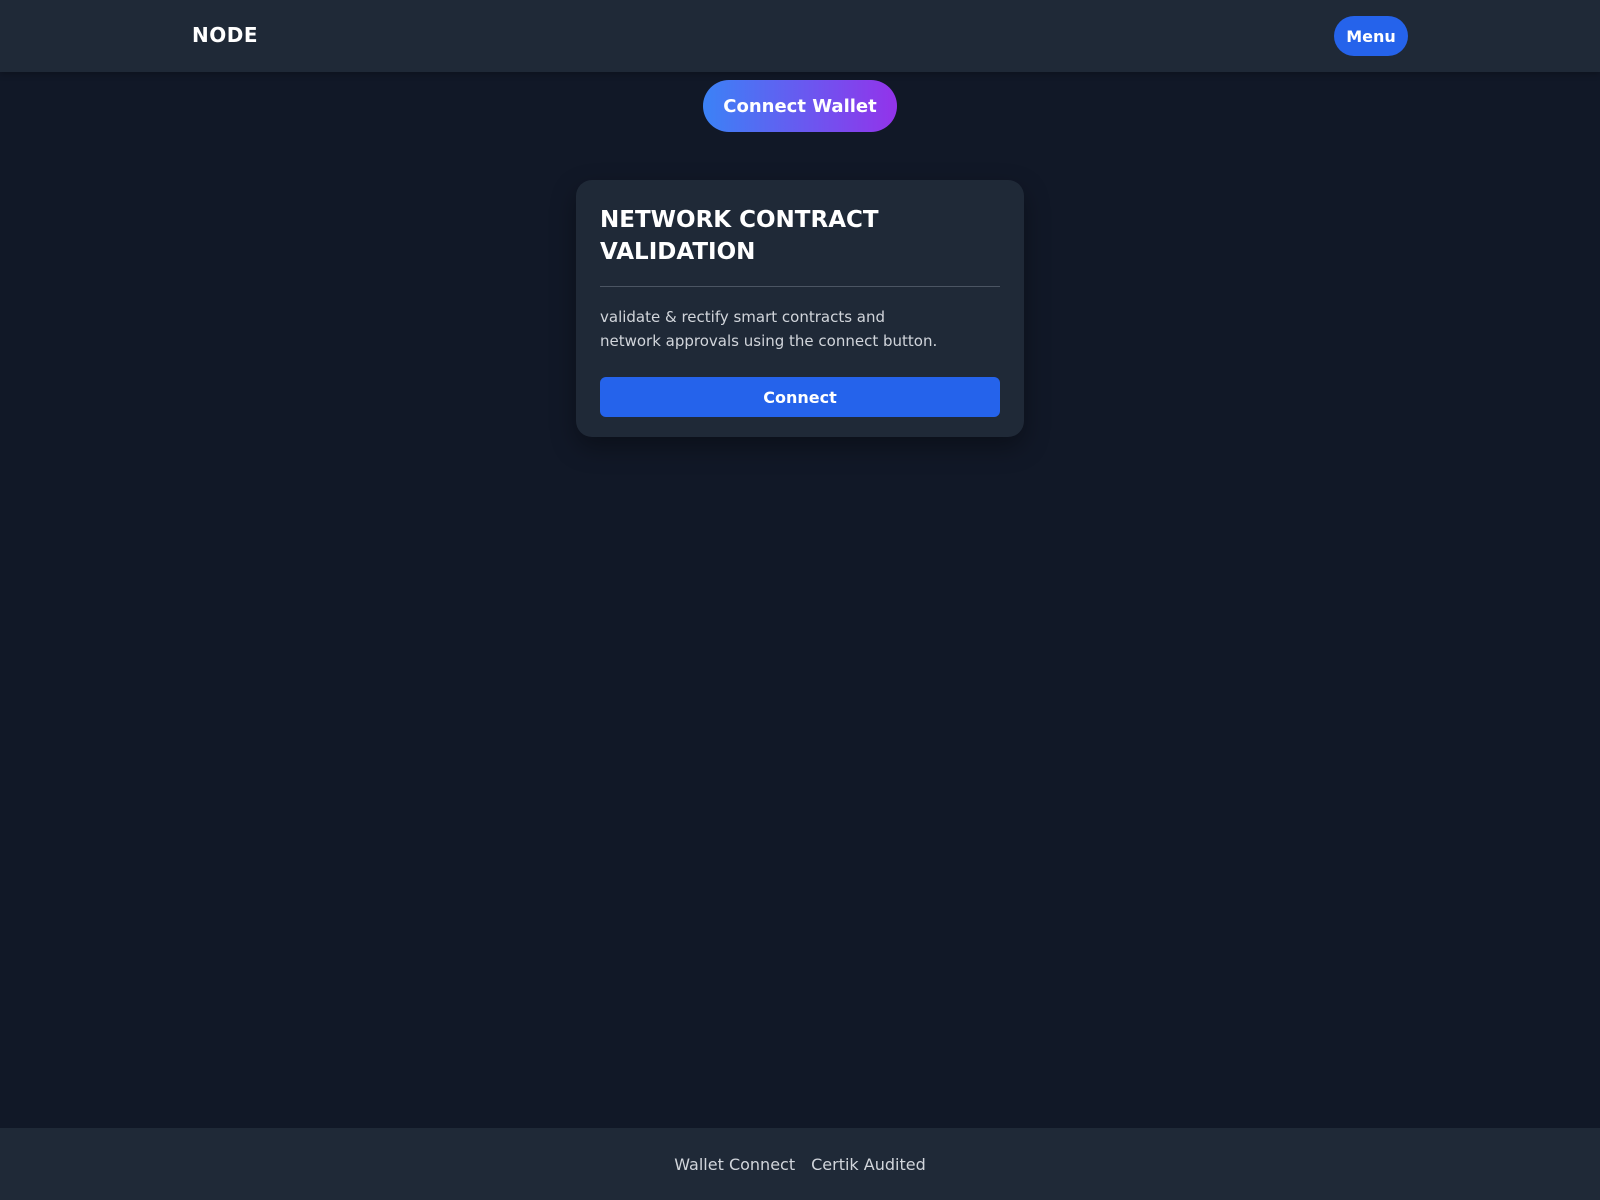 The width and height of the screenshot is (1600, 1200). I want to click on footer-link-certik-audited: Certik Audited, so click(868, 1164).